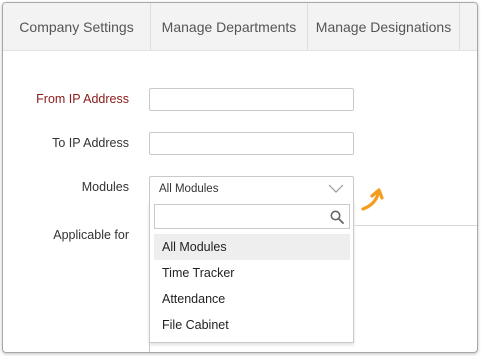  Describe the element at coordinates (91, 235) in the screenshot. I see `applicable-for-label: Applicable for` at that location.